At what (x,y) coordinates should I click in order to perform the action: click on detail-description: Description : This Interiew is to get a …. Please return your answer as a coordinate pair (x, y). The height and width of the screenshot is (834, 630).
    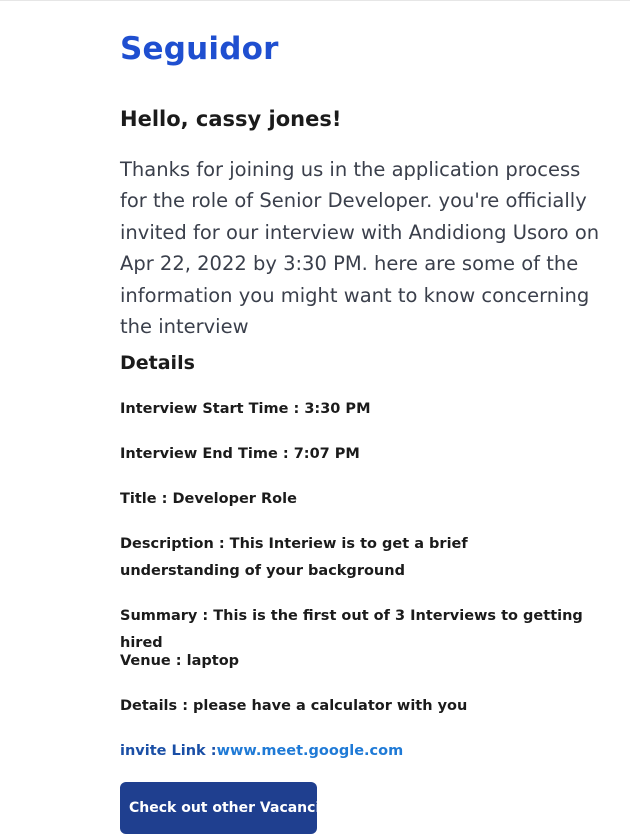
    Looking at the image, I should click on (294, 557).